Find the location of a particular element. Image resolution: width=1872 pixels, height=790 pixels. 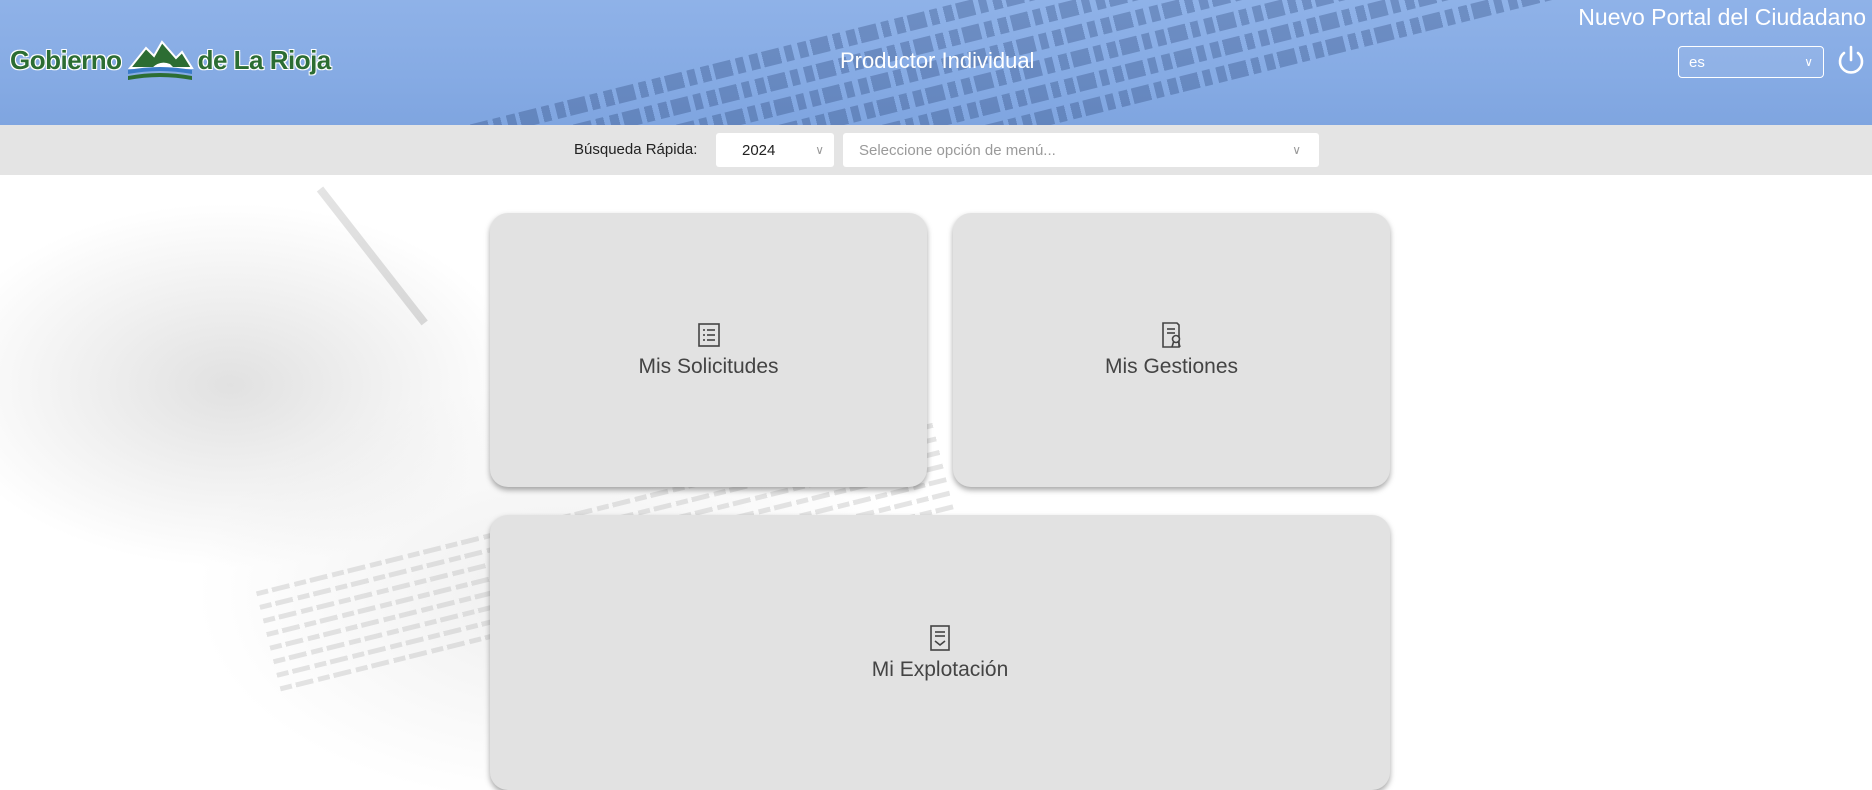

mis-solicitudes-label: Mis Solicitudes is located at coordinates (708, 366).